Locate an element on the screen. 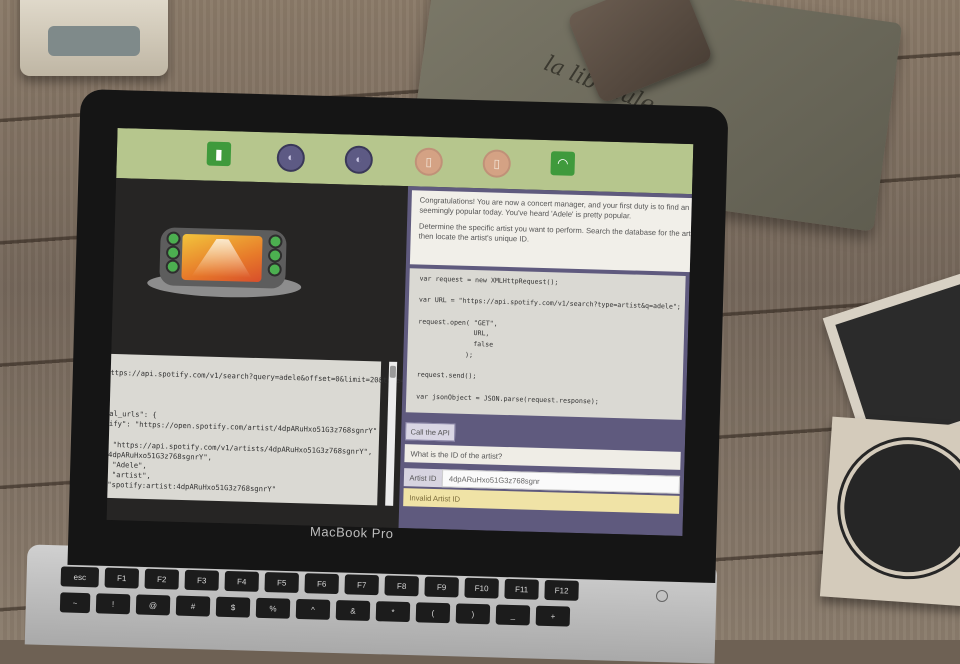 The width and height of the screenshot is (960, 664). jar is located at coordinates (94, 38).